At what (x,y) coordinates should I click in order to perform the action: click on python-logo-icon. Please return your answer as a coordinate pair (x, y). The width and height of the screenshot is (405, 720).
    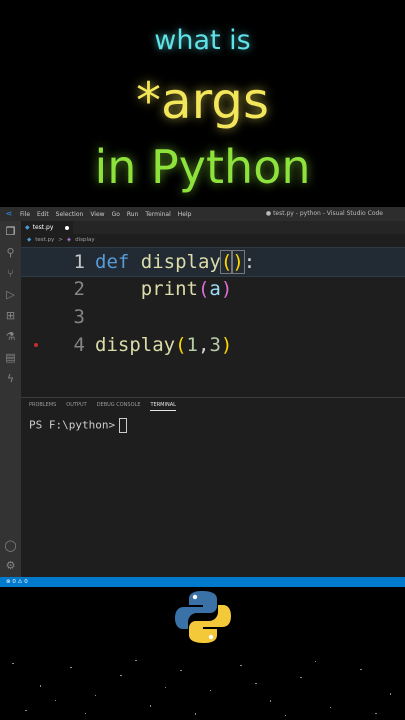
    Looking at the image, I should click on (203, 617).